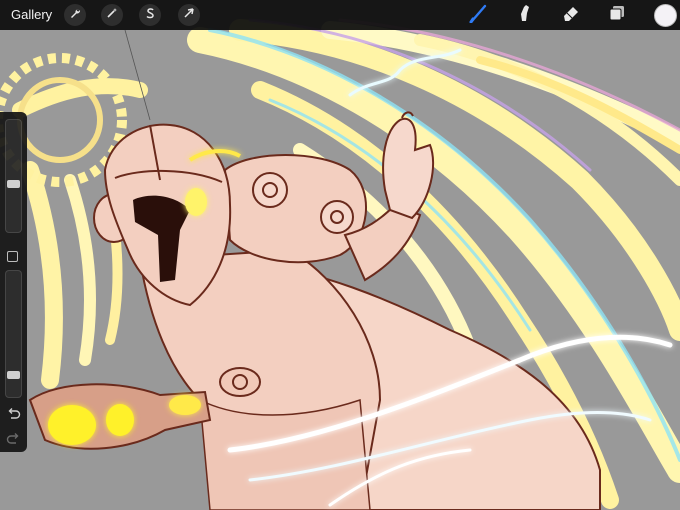 Image resolution: width=680 pixels, height=510 pixels. What do you see at coordinates (295, 209) in the screenshot?
I see `shoulder-armor` at bounding box center [295, 209].